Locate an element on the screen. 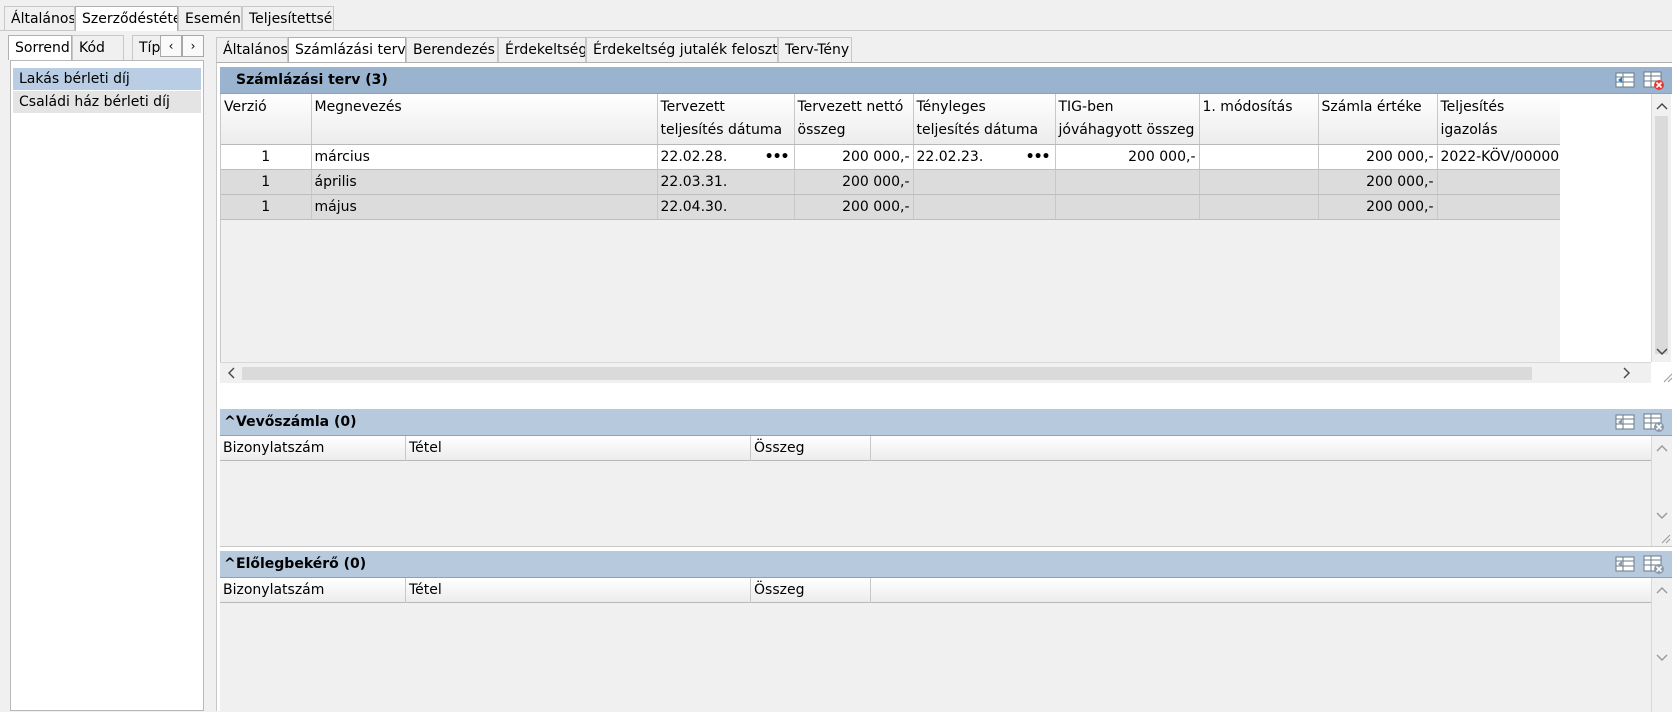 This screenshot has width=1672, height=712. invoice-grid-header: Bizonylatszám Tétel Összeg is located at coordinates (935, 448).